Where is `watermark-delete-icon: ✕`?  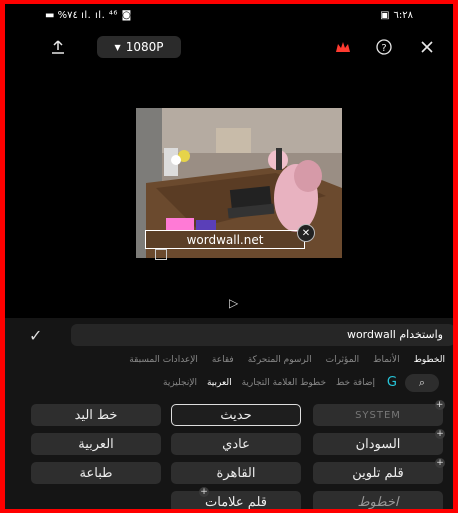
watermark-delete-icon: ✕ is located at coordinates (306, 233).